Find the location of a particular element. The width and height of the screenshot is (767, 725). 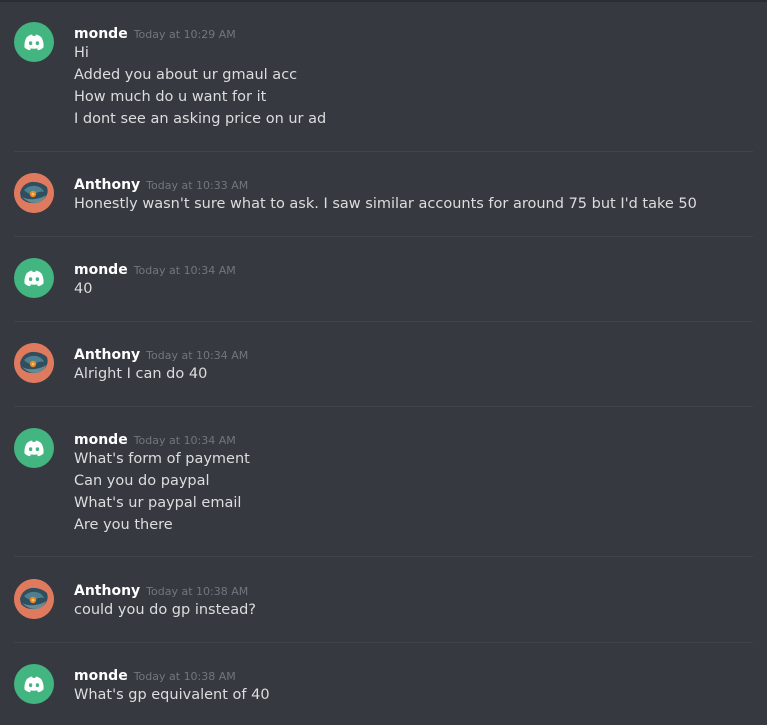

message-line: could you do gp instead? is located at coordinates (165, 610).